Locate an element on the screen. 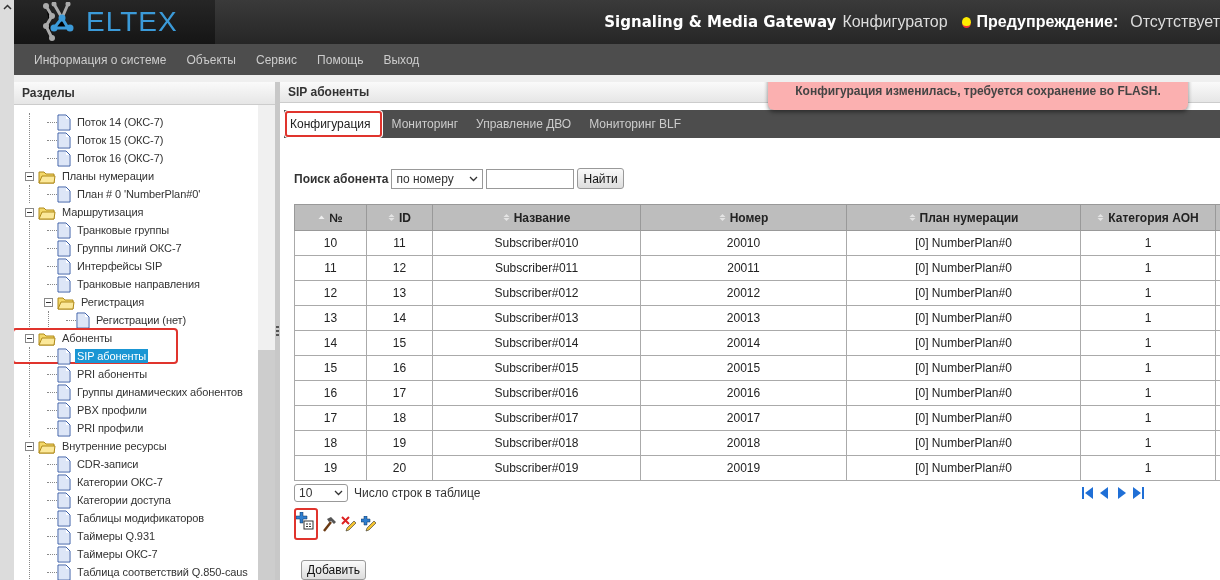 The height and width of the screenshot is (580, 1220). add-edit-icon is located at coordinates (369, 524).